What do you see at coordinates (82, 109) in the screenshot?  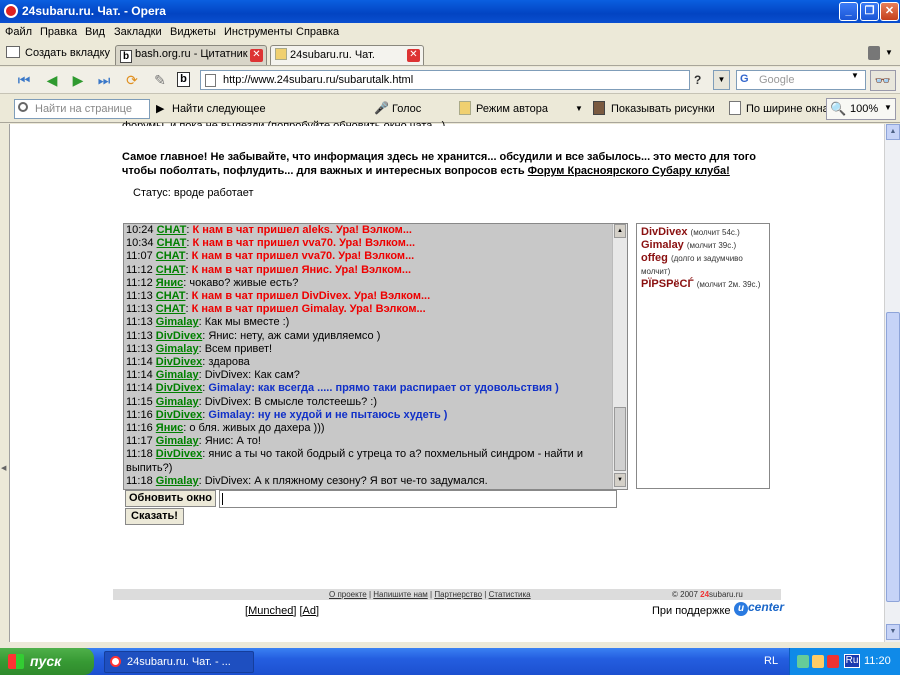 I see `find-input: Найти на странице` at bounding box center [82, 109].